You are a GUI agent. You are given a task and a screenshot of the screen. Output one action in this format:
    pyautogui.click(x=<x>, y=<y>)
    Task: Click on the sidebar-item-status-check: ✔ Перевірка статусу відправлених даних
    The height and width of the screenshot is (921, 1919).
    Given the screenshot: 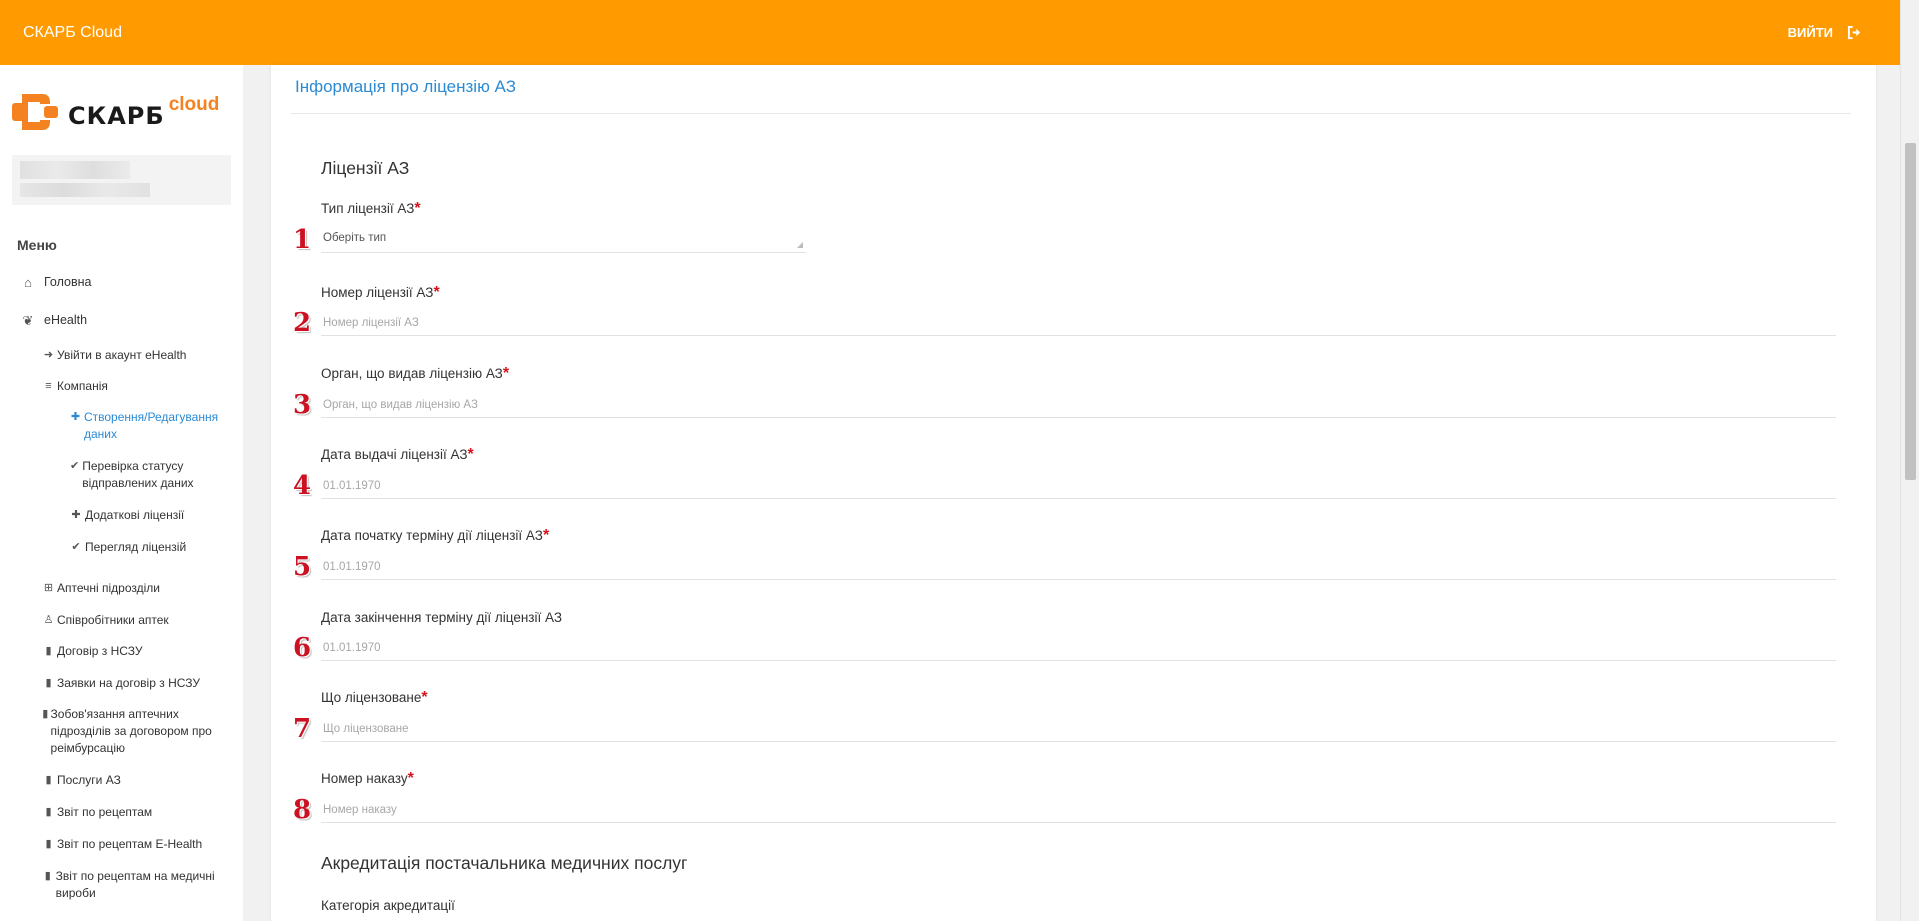 What is the action you would take?
    pyautogui.click(x=155, y=475)
    